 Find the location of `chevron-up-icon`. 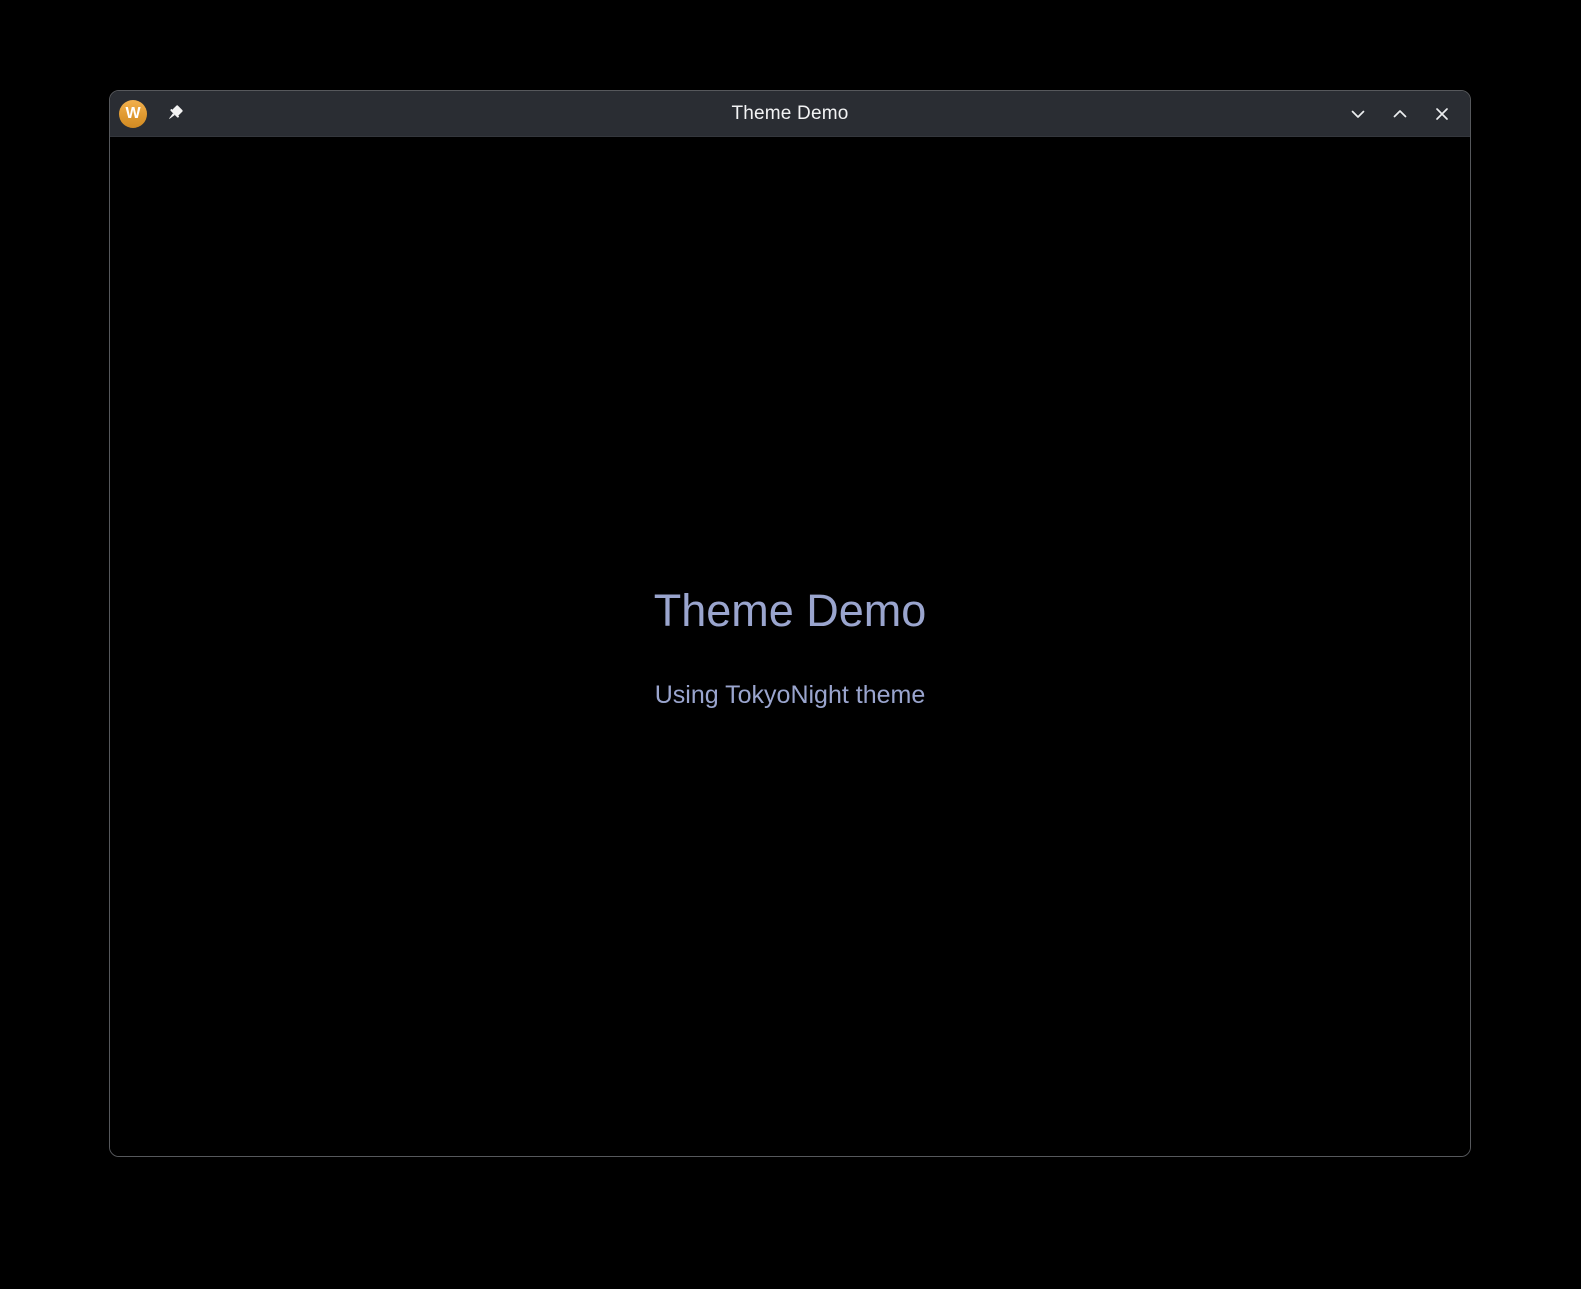

chevron-up-icon is located at coordinates (1400, 114).